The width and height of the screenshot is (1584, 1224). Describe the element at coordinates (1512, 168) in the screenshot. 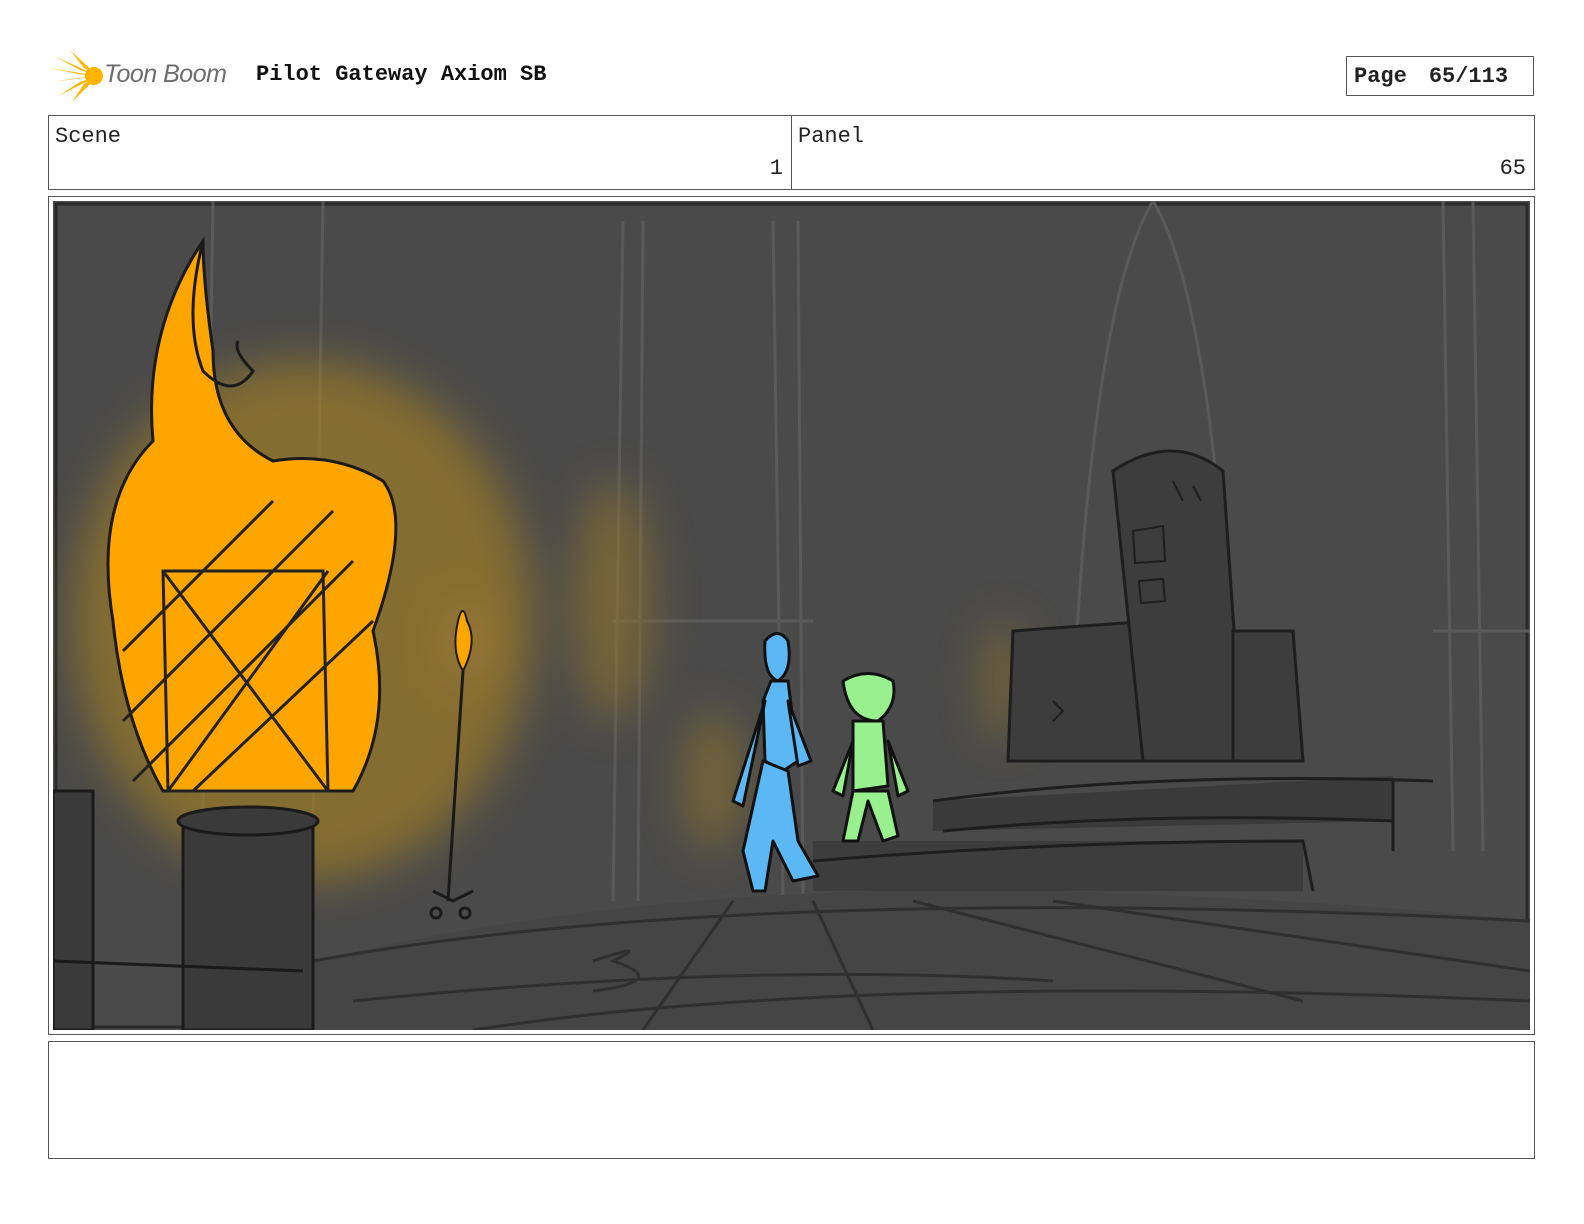

I see `panel-value: 65` at that location.